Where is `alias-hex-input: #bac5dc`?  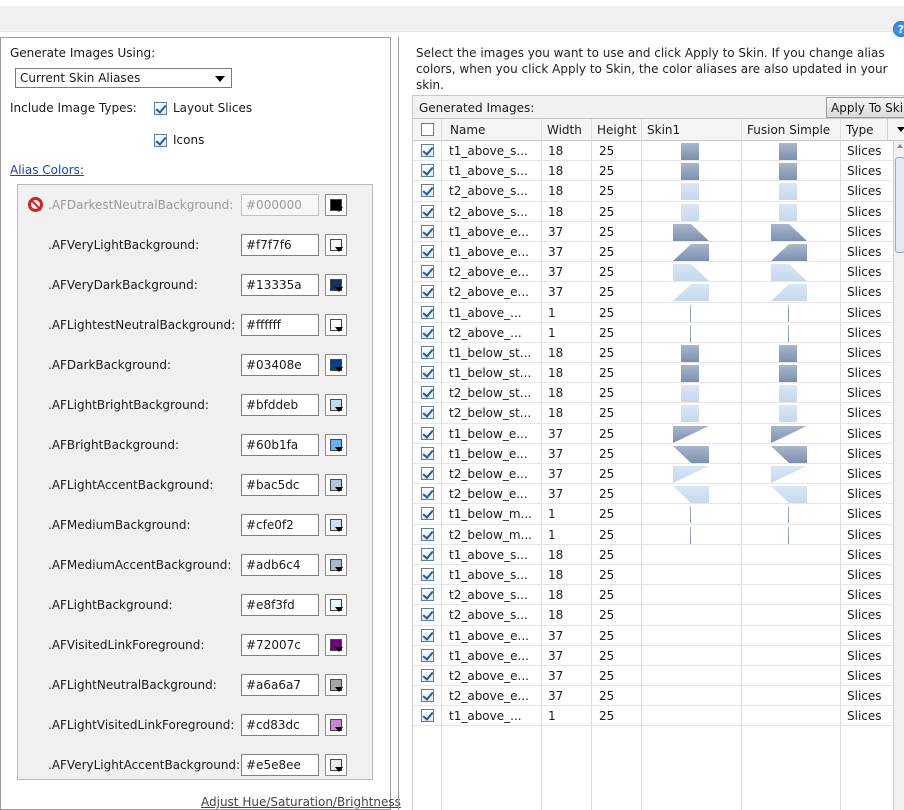 alias-hex-input: #bac5dc is located at coordinates (280, 485).